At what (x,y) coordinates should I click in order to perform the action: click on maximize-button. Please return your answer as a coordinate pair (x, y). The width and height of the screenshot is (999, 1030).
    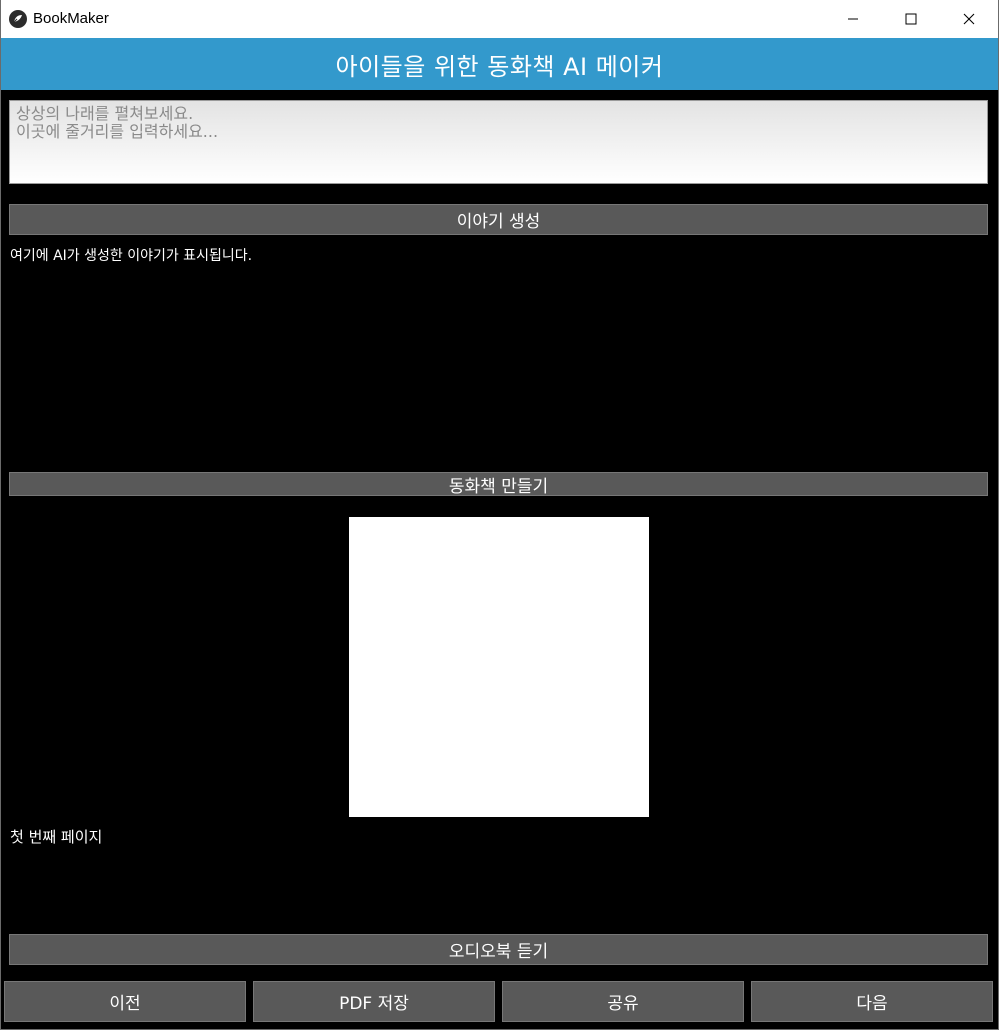
    Looking at the image, I should click on (911, 19).